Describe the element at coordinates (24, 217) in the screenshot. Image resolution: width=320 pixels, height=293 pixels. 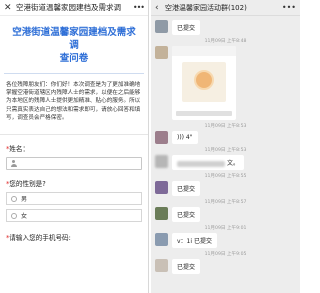
I see `gender-option-label: 女` at that location.